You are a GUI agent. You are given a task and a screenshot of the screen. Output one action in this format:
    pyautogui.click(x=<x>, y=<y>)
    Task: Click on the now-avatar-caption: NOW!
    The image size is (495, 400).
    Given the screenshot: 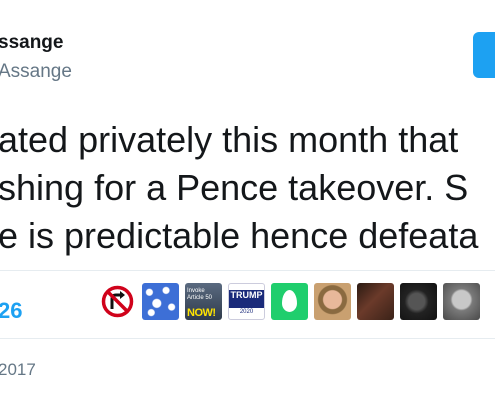 What is the action you would take?
    pyautogui.click(x=201, y=313)
    